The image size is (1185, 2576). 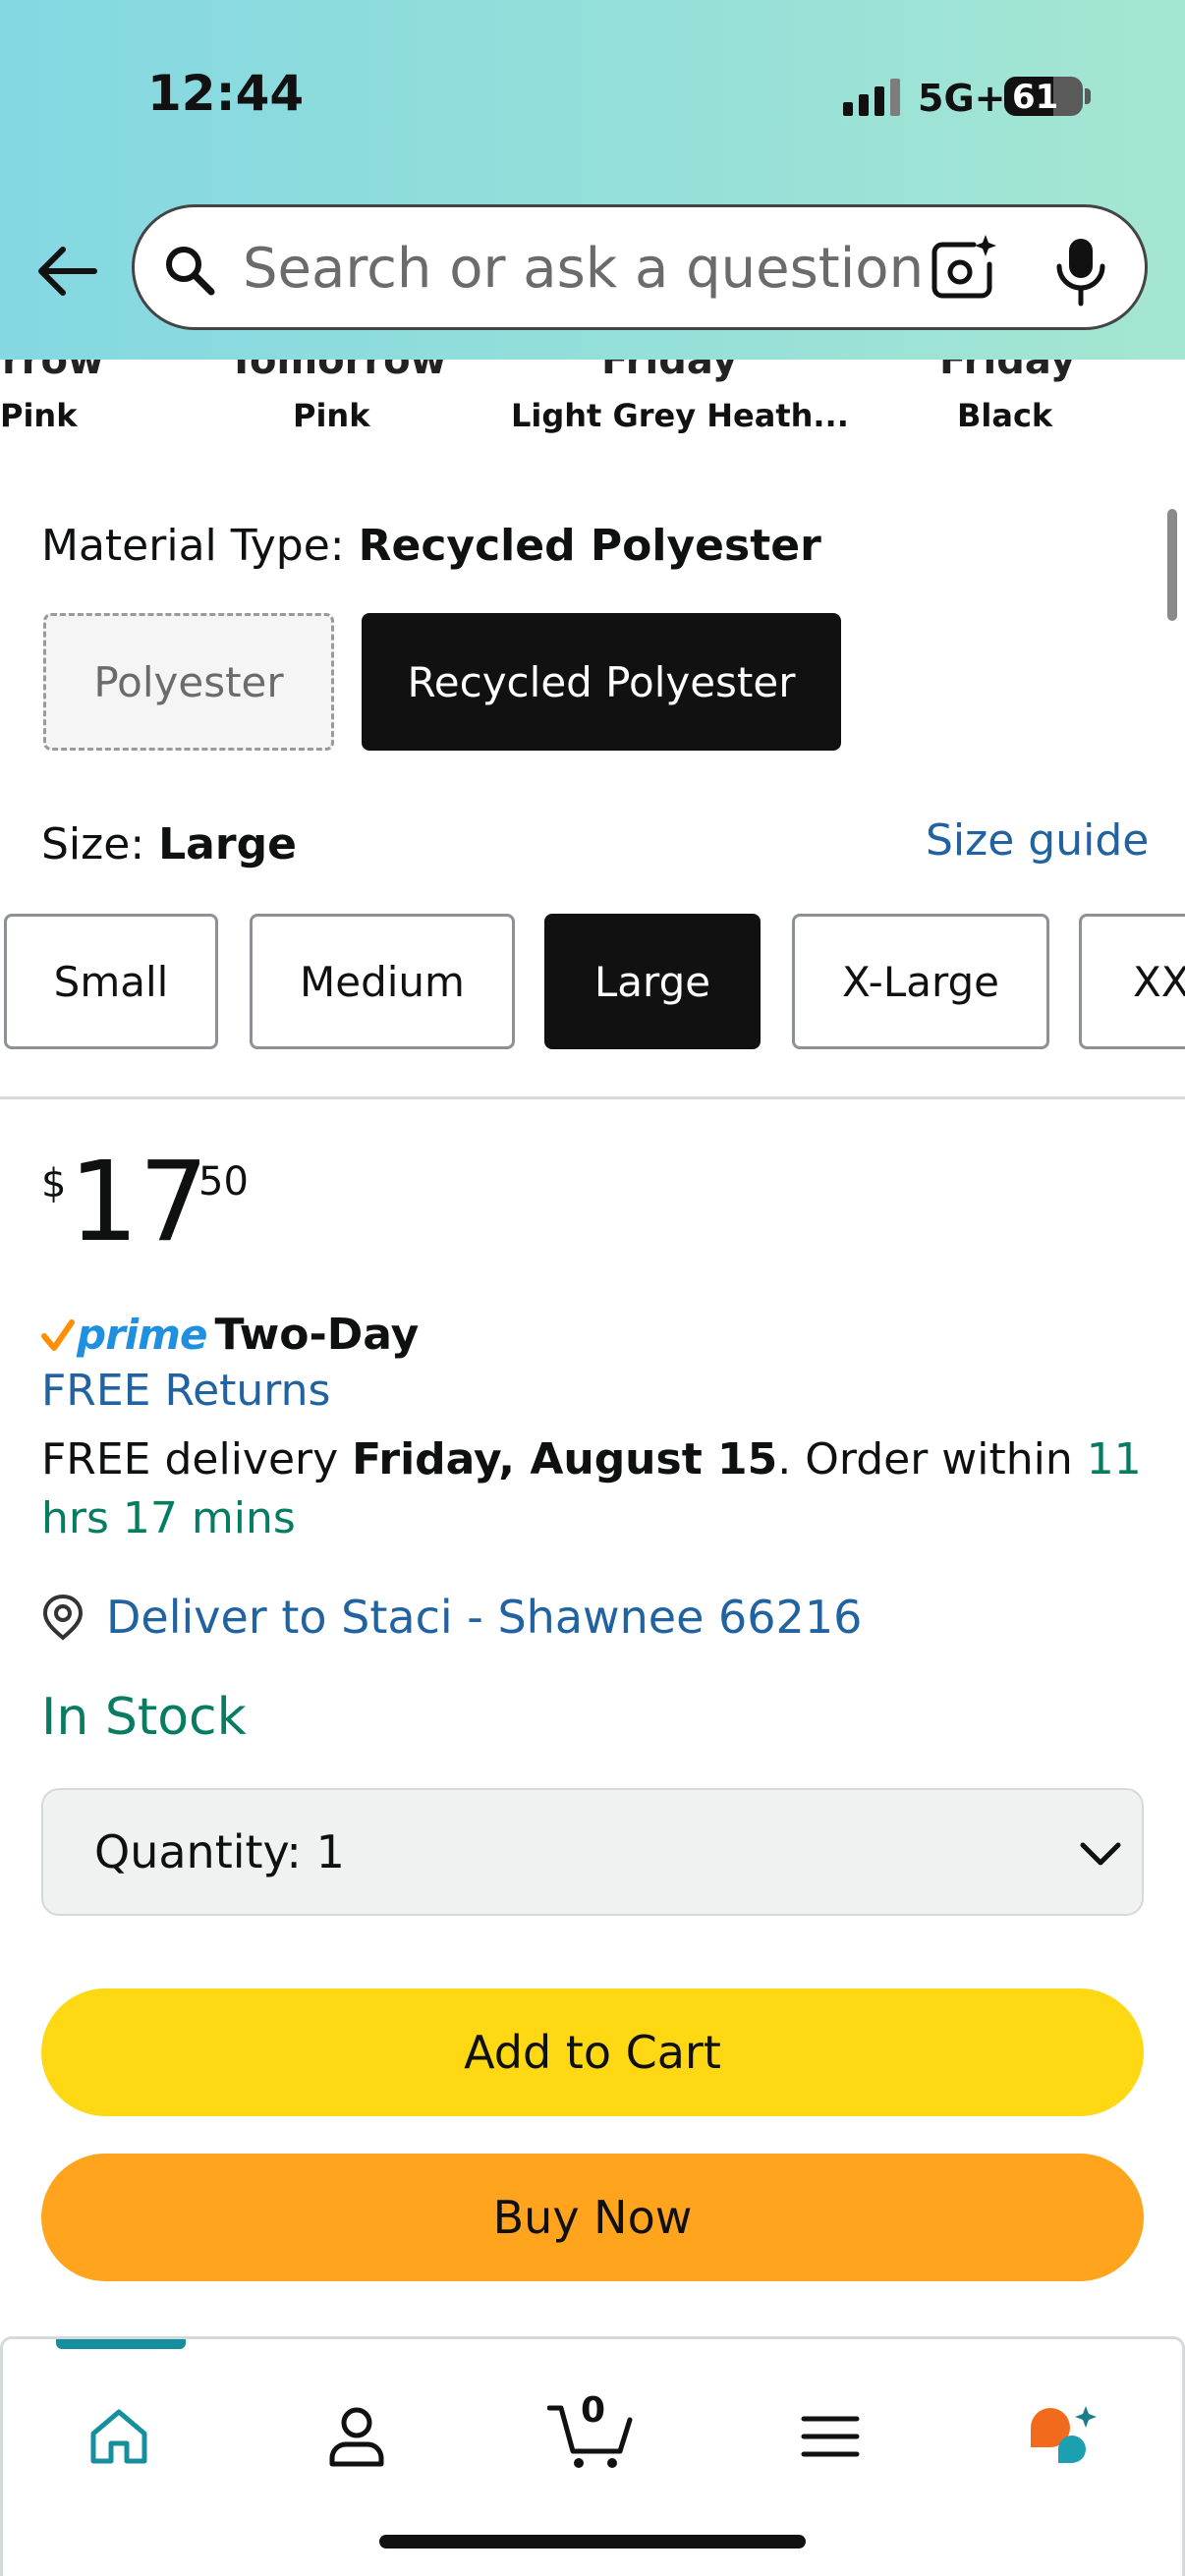 What do you see at coordinates (962, 98) in the screenshot?
I see `network-label: 5G+` at bounding box center [962, 98].